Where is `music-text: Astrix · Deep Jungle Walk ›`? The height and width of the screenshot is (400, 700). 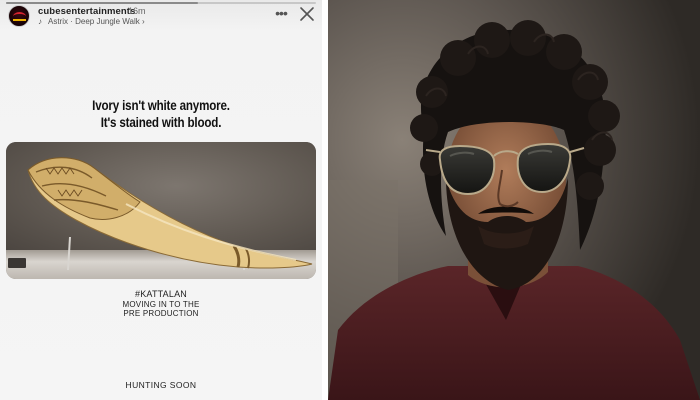
music-text: Astrix · Deep Jungle Walk › is located at coordinates (96, 21).